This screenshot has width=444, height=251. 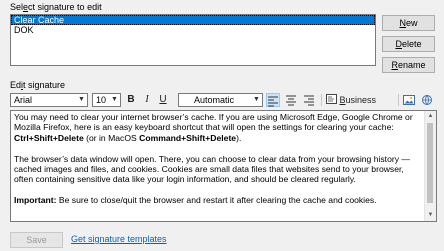 I want to click on signature-item-clear-cache: Clear Cache, so click(x=193, y=20).